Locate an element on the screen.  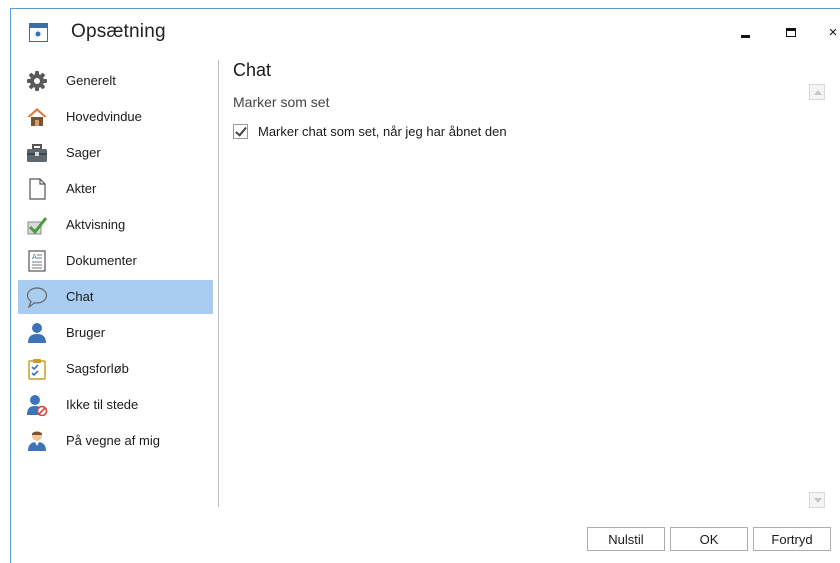
home-icon is located at coordinates (37, 117).